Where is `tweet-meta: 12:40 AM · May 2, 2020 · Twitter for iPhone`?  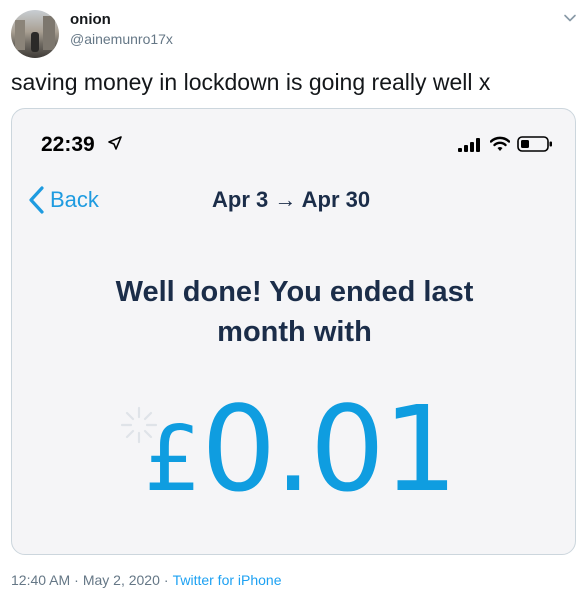
tweet-meta: 12:40 AM · May 2, 2020 · Twitter for iPhone is located at coordinates (146, 580).